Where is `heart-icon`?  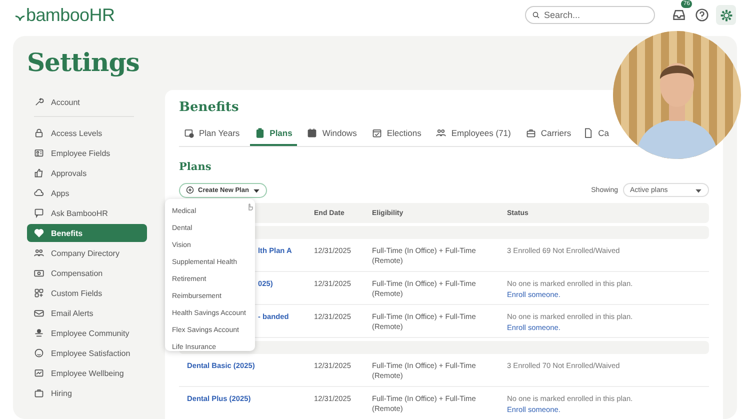 heart-icon is located at coordinates (39, 233).